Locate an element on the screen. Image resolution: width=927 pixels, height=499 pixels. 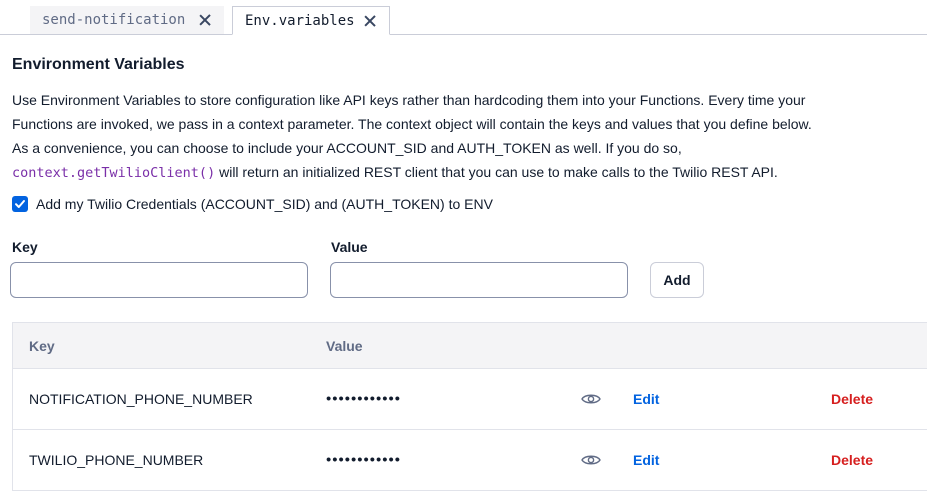
tab-bar: send-notification Env.variables is located at coordinates (463, 17).